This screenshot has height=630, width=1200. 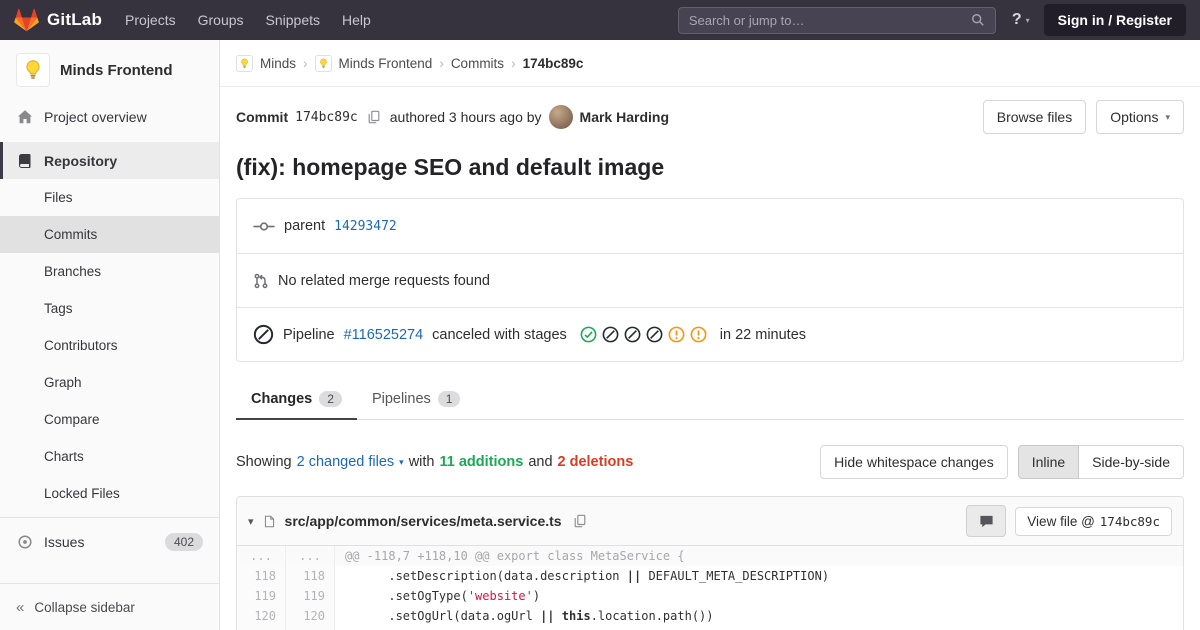 What do you see at coordinates (33, 70) in the screenshot?
I see `project-avatar` at bounding box center [33, 70].